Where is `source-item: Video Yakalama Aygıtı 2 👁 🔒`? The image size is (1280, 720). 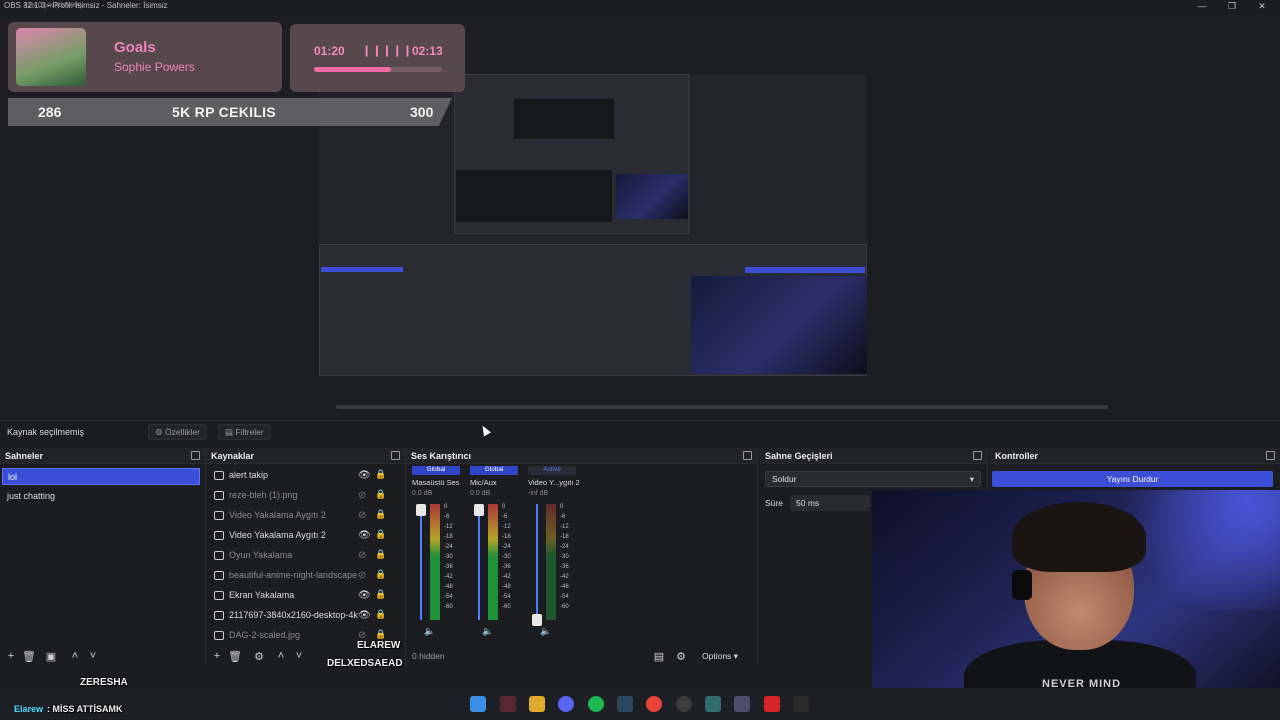
source-item: Video Yakalama Aygıtı 2 👁 🔒 is located at coordinates (305, 536).